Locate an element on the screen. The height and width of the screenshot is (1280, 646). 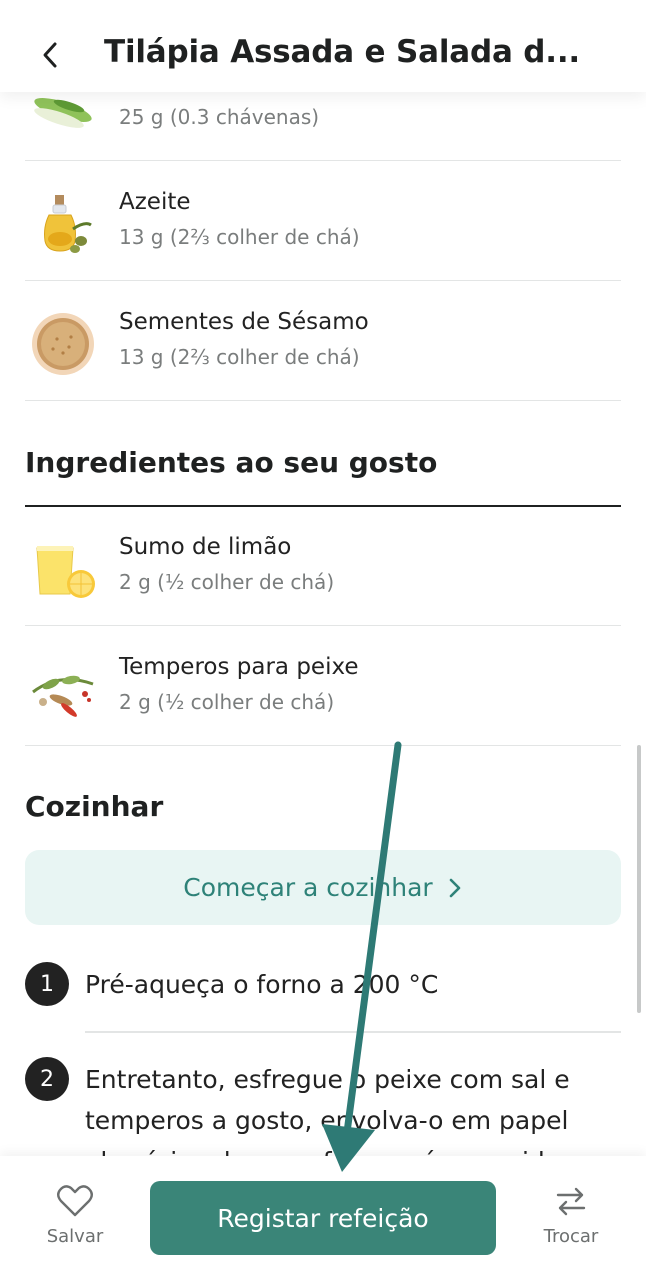
ingredient-row: Sumo de limão 2 g (½ colher de chá) is located at coordinates (323, 566).